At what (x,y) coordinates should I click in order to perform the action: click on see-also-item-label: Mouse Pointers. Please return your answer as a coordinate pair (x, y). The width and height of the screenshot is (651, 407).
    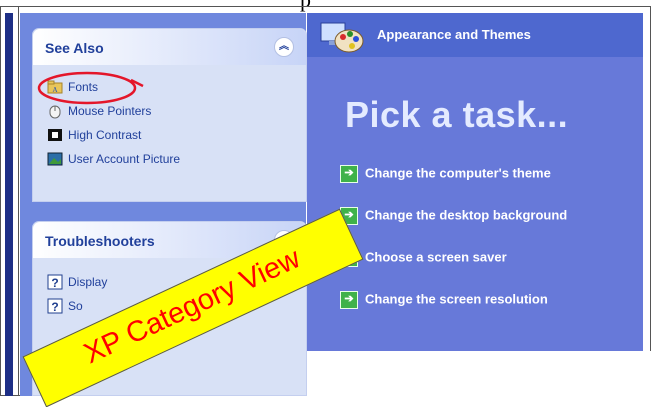
    Looking at the image, I should click on (110, 110).